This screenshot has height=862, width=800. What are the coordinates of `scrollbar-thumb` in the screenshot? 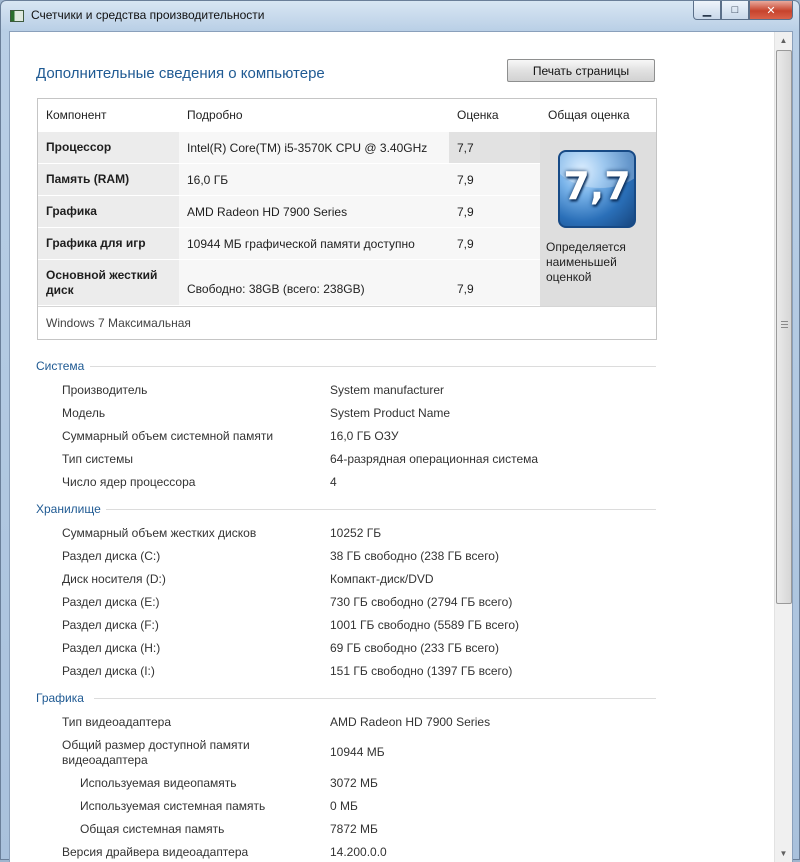 It's located at (784, 327).